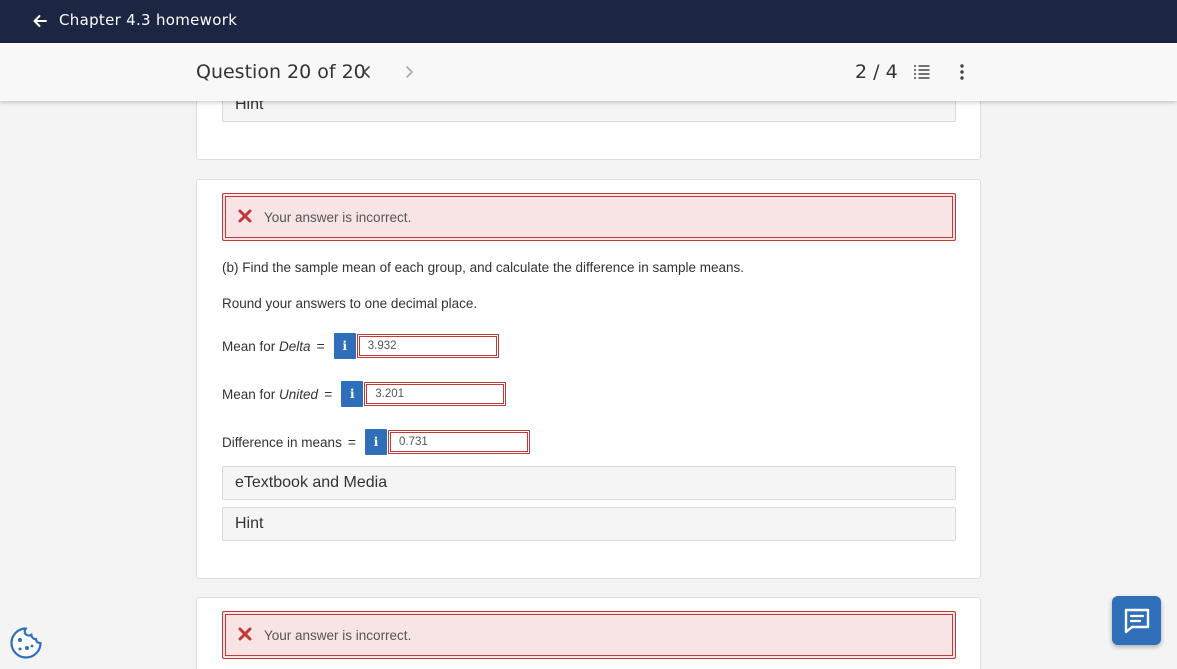  What do you see at coordinates (281, 72) in the screenshot?
I see `question-counter: Question 20 of 20` at bounding box center [281, 72].